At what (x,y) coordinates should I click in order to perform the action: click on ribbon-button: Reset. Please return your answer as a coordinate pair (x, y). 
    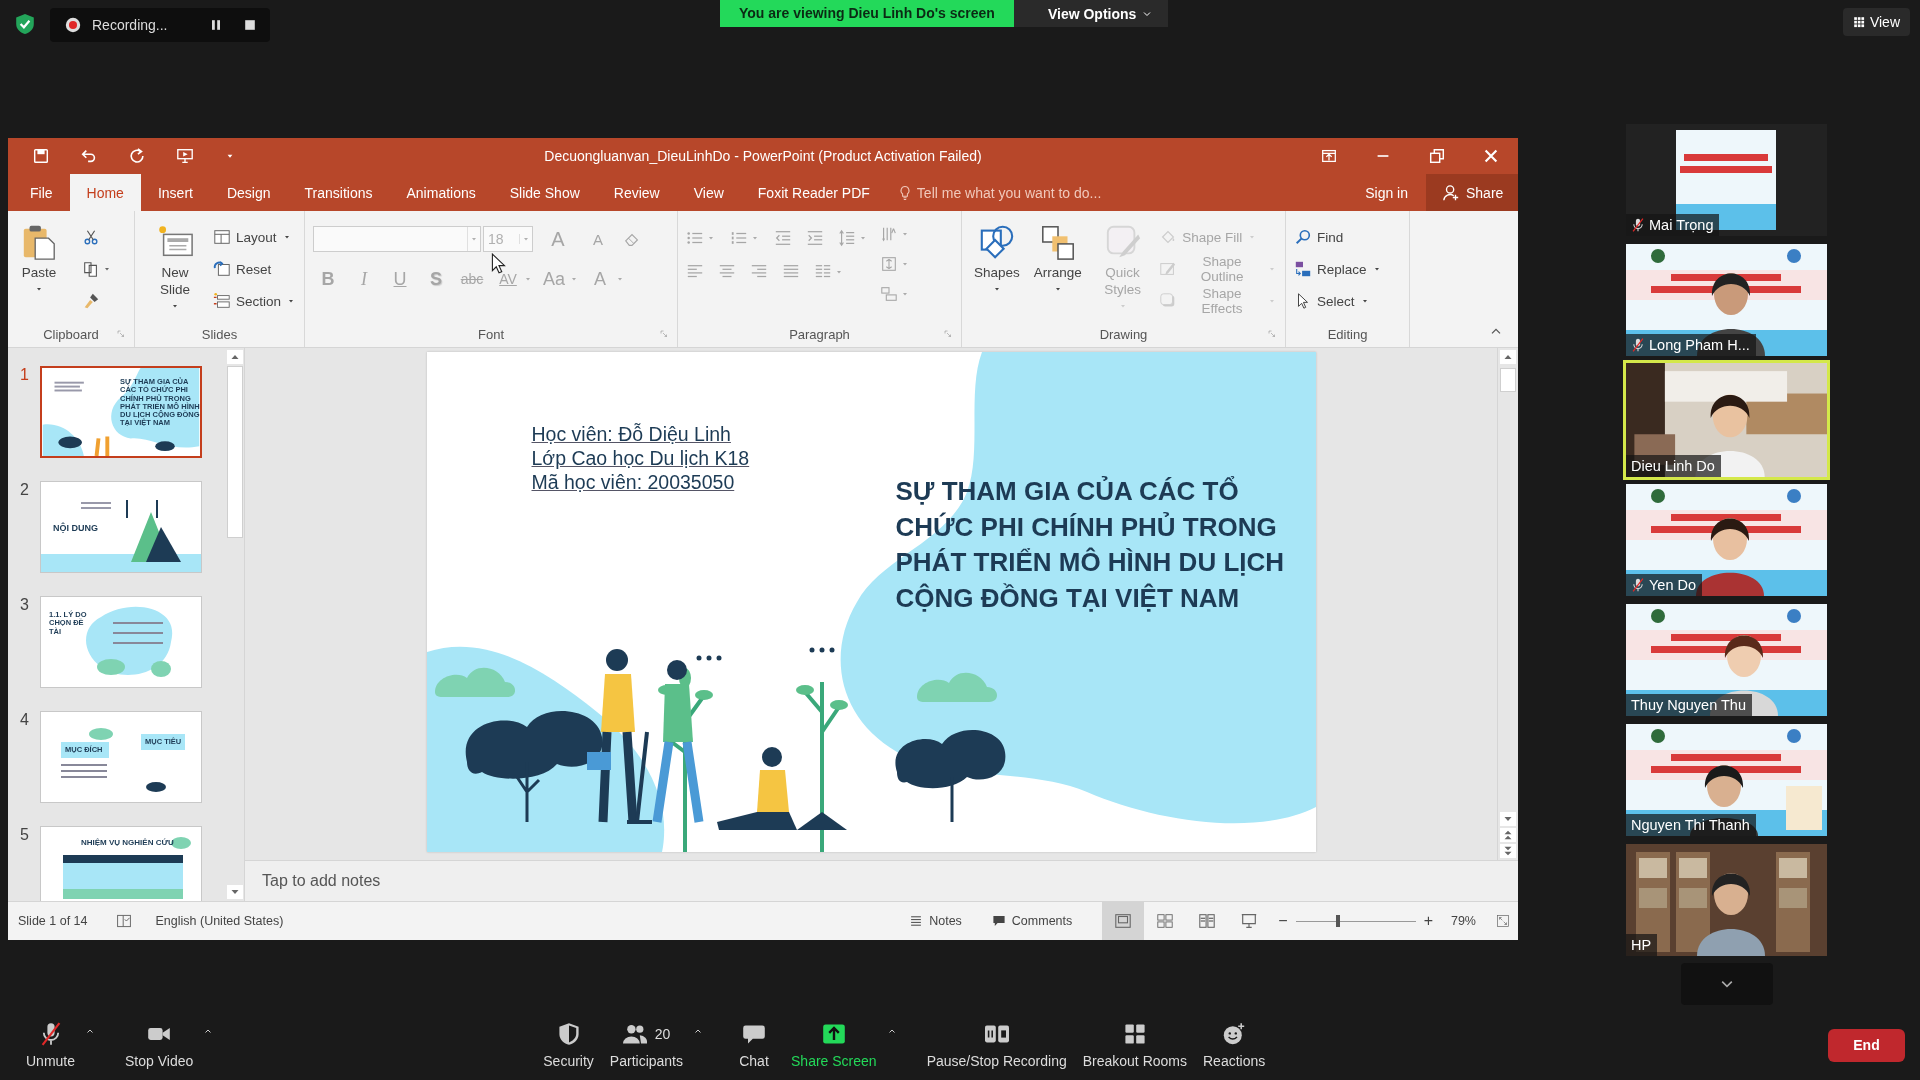
    Looking at the image, I should click on (254, 269).